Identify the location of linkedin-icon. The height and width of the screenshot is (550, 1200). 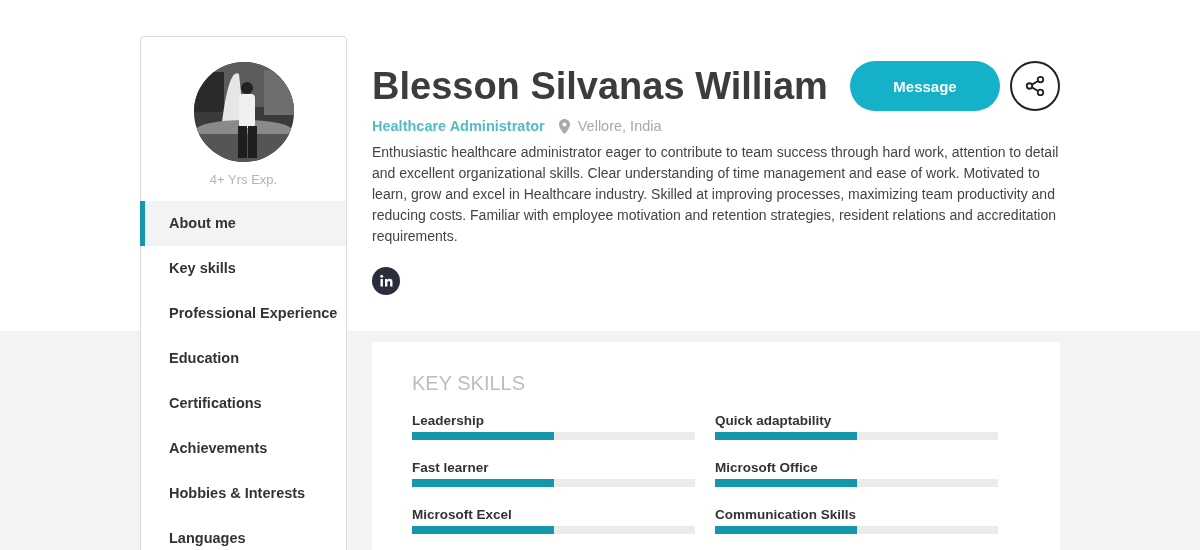
(386, 281).